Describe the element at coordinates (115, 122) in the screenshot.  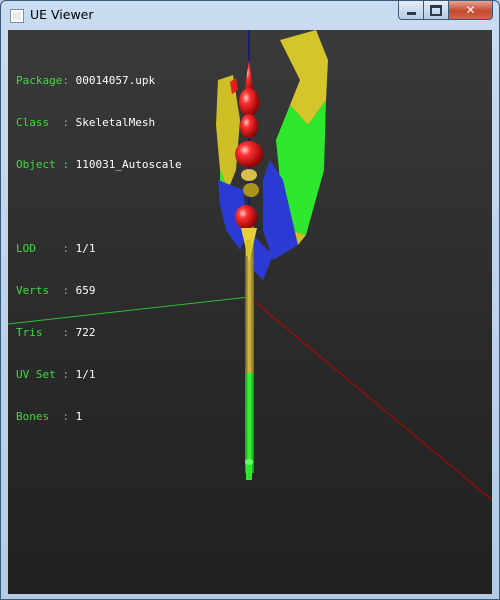
I see `info-class-value: SkeletalMesh` at that location.